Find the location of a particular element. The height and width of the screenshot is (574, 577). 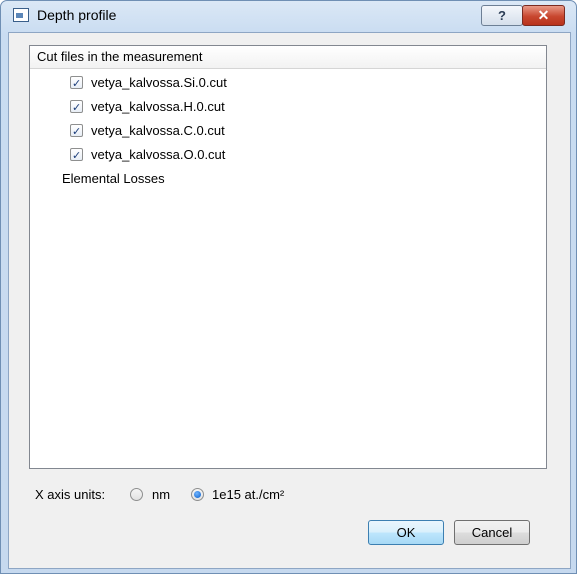

close-button: ✕ is located at coordinates (543, 15).